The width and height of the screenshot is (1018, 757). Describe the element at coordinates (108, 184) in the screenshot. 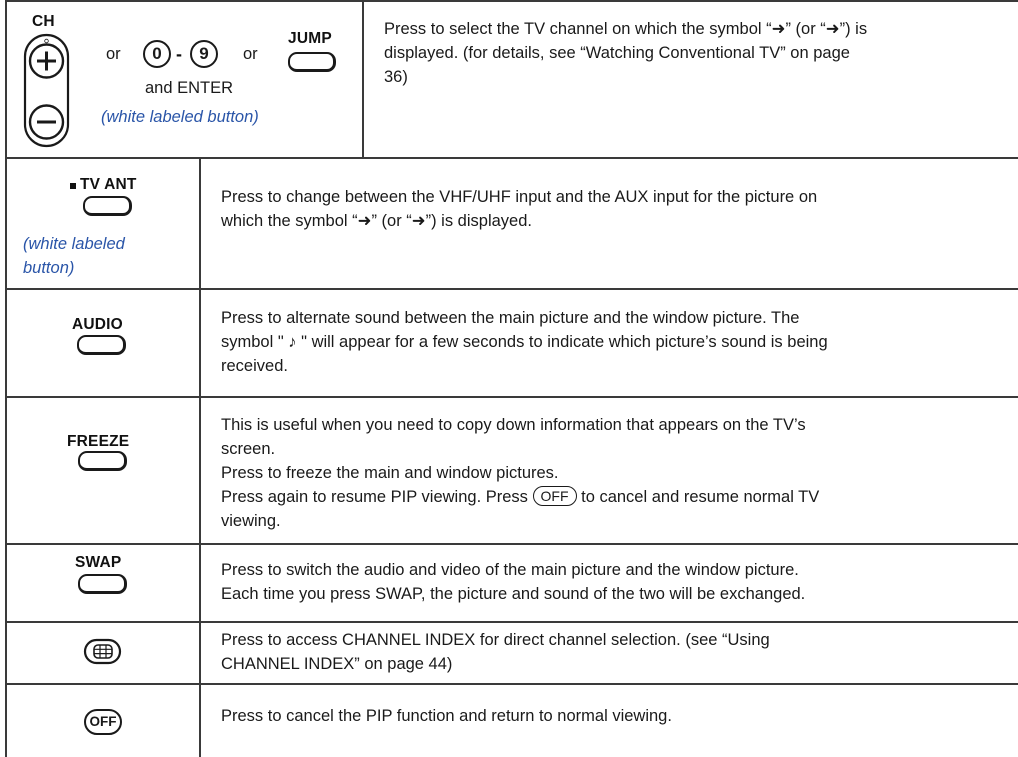

I see `tv-ant-label: TV ANT` at that location.